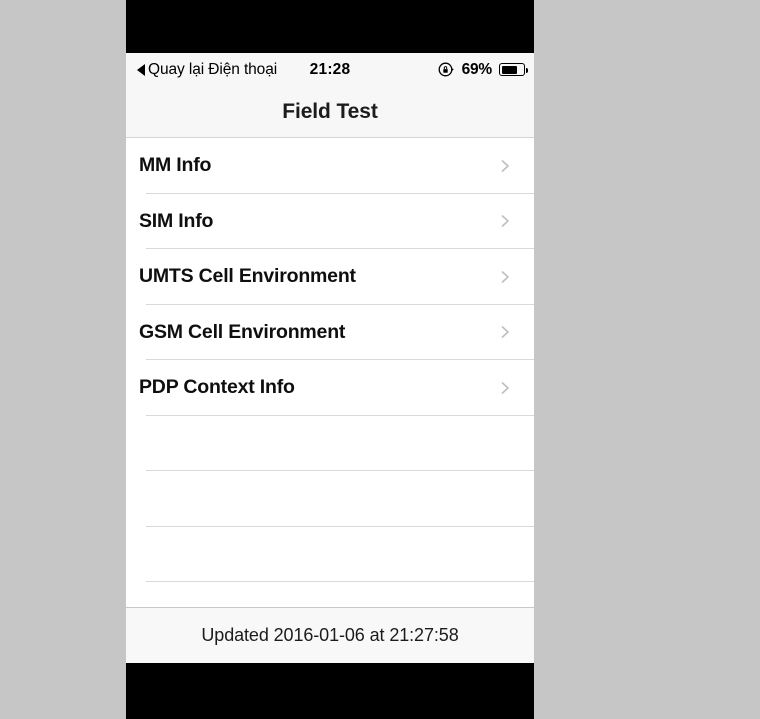 This screenshot has height=719, width=760. I want to click on top-black-bar, so click(330, 26).